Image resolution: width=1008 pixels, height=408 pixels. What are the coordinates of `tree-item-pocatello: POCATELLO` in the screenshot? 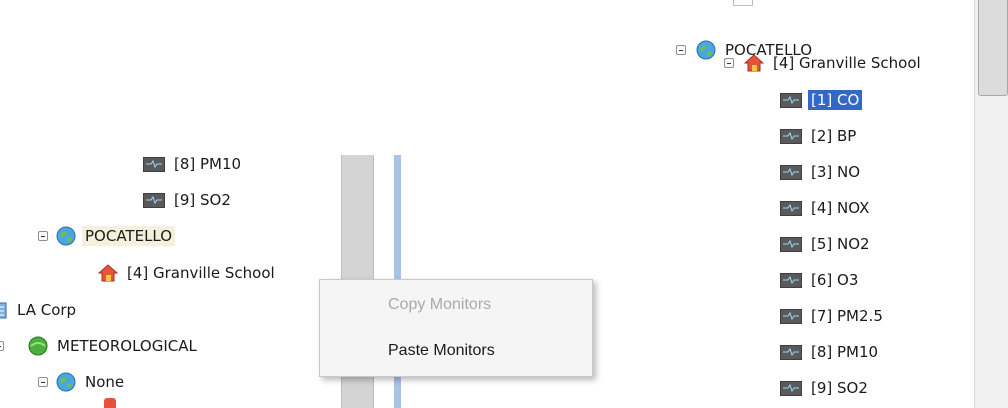 It's located at (107, 236).